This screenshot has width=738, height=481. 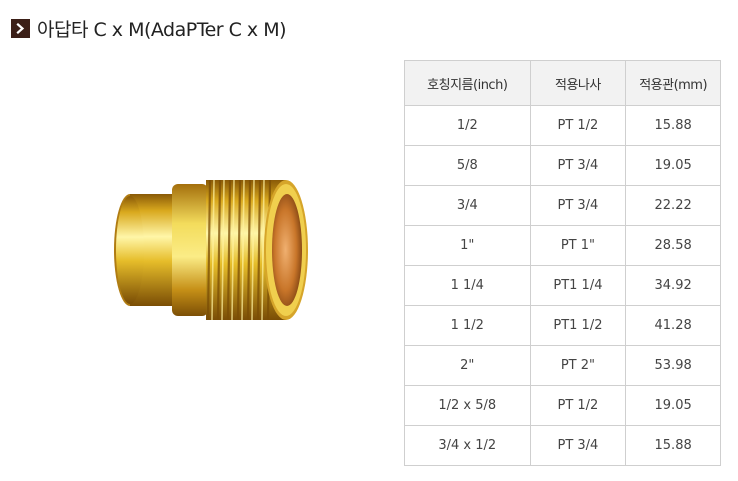 I want to click on header-pipe-size: 적용관(mm), so click(x=673, y=83).